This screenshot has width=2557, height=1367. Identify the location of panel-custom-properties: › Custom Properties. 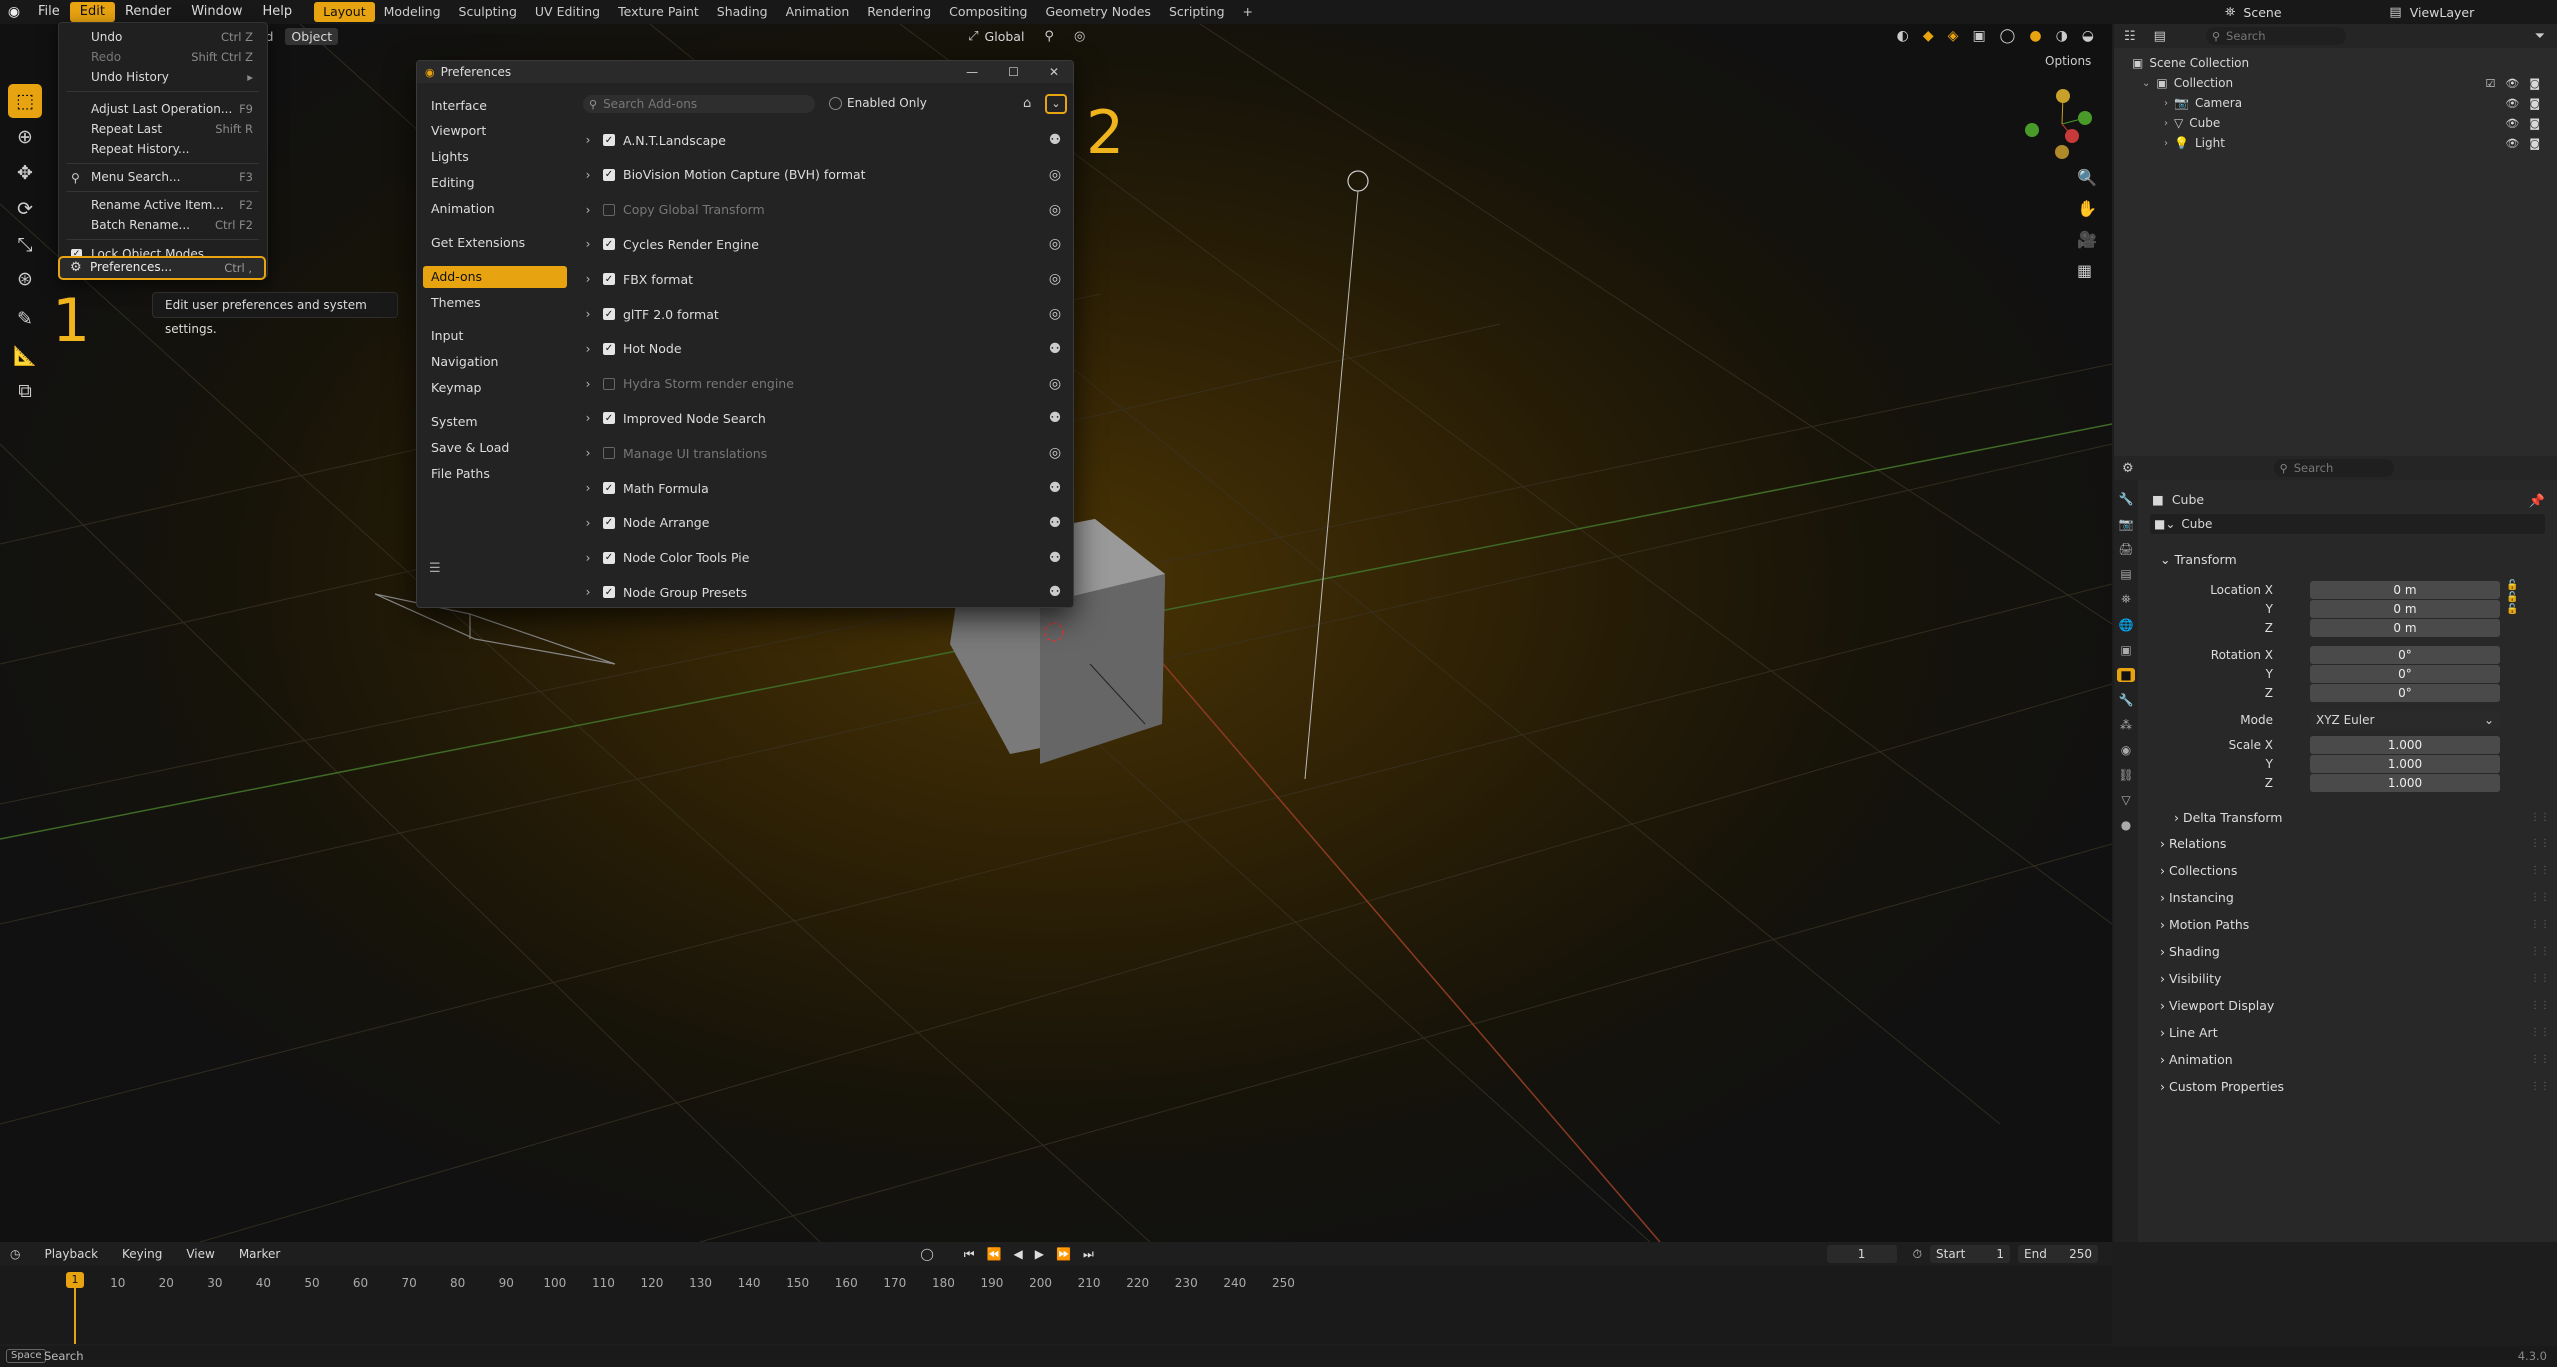
(2222, 1087).